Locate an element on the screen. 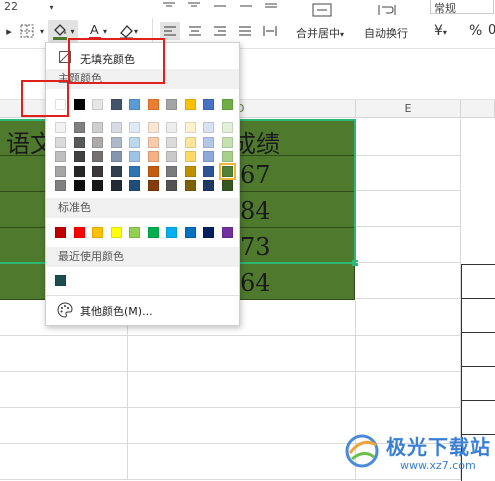  currency-button: ¥▾ is located at coordinates (440, 31).